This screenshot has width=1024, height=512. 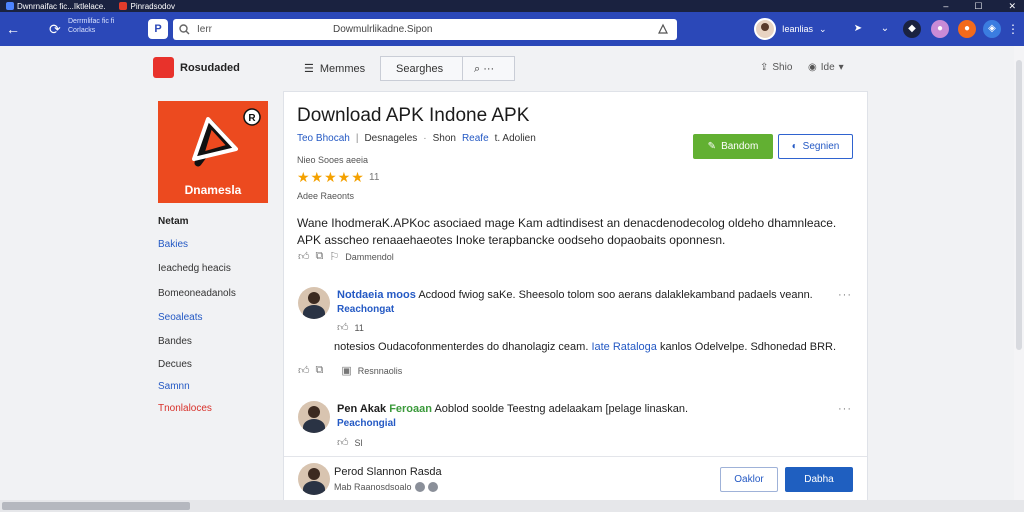 What do you see at coordinates (1019, 205) in the screenshot?
I see `vertical-scroll-thumb` at bounding box center [1019, 205].